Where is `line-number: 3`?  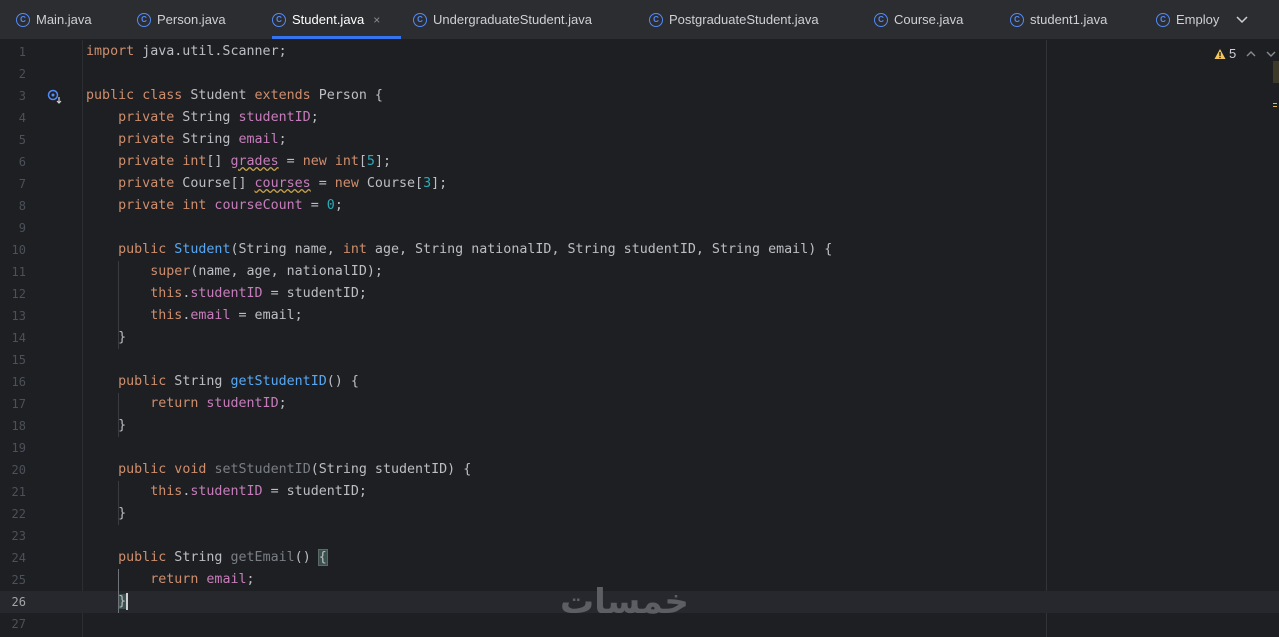 line-number: 3 is located at coordinates (22, 96).